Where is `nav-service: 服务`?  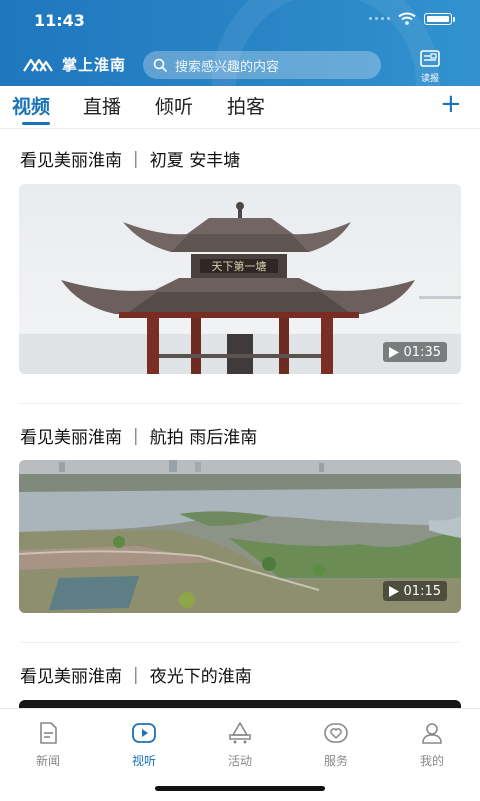 nav-service: 服务 is located at coordinates (336, 745).